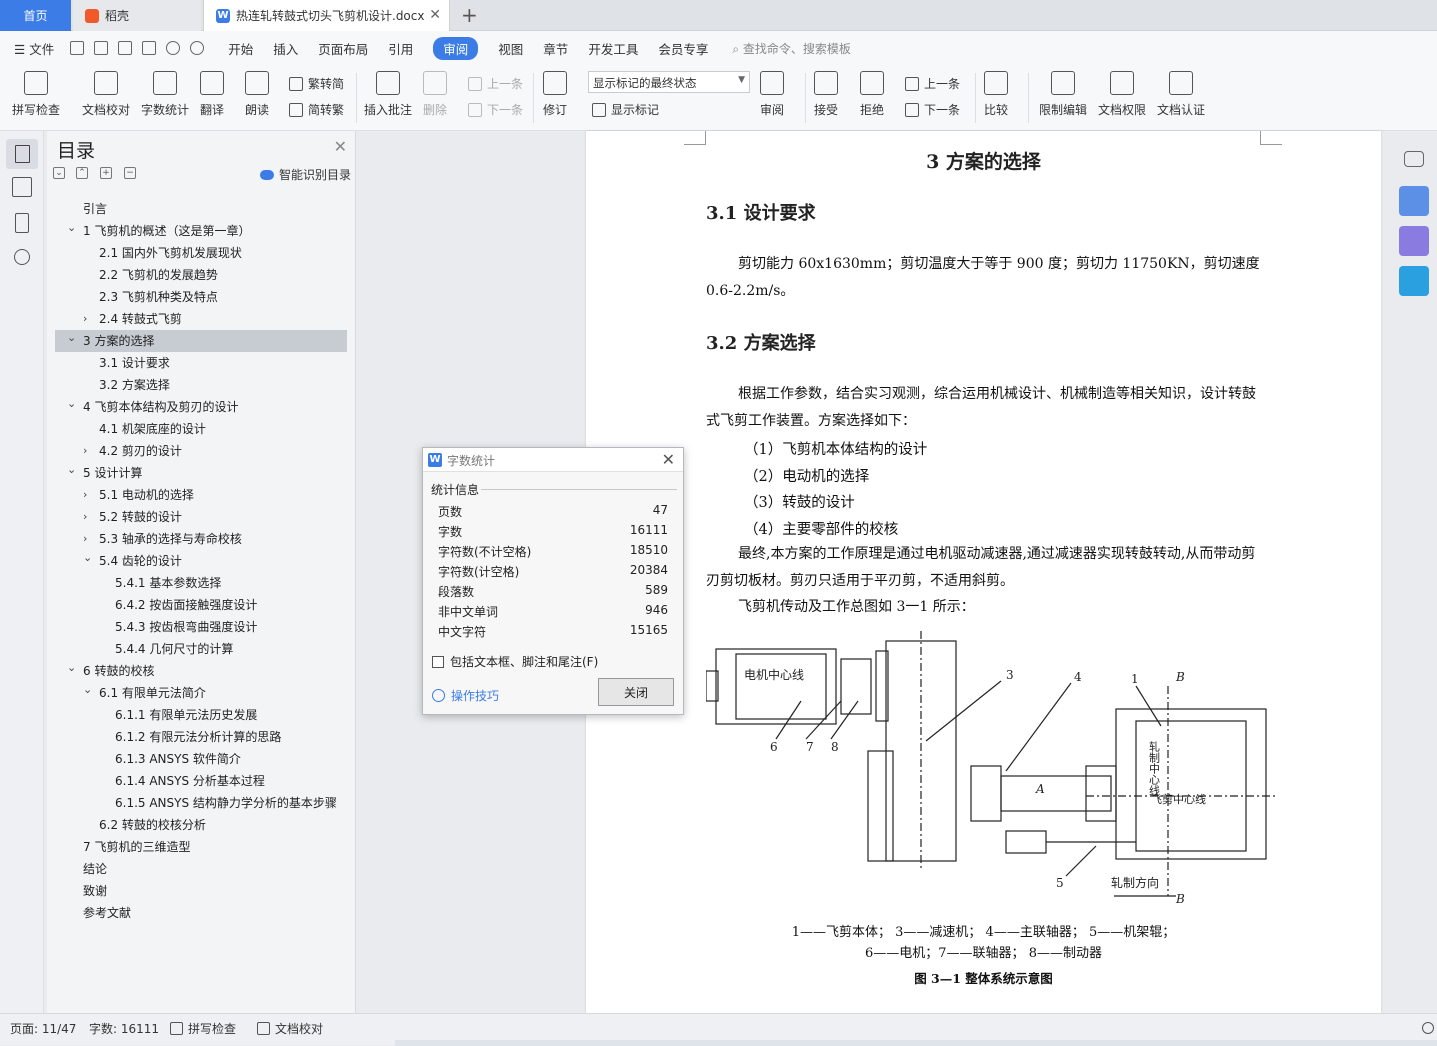 The height and width of the screenshot is (1046, 1437). I want to click on toc-item: 6.1.4 ANSYS 分析基本过程, so click(201, 781).